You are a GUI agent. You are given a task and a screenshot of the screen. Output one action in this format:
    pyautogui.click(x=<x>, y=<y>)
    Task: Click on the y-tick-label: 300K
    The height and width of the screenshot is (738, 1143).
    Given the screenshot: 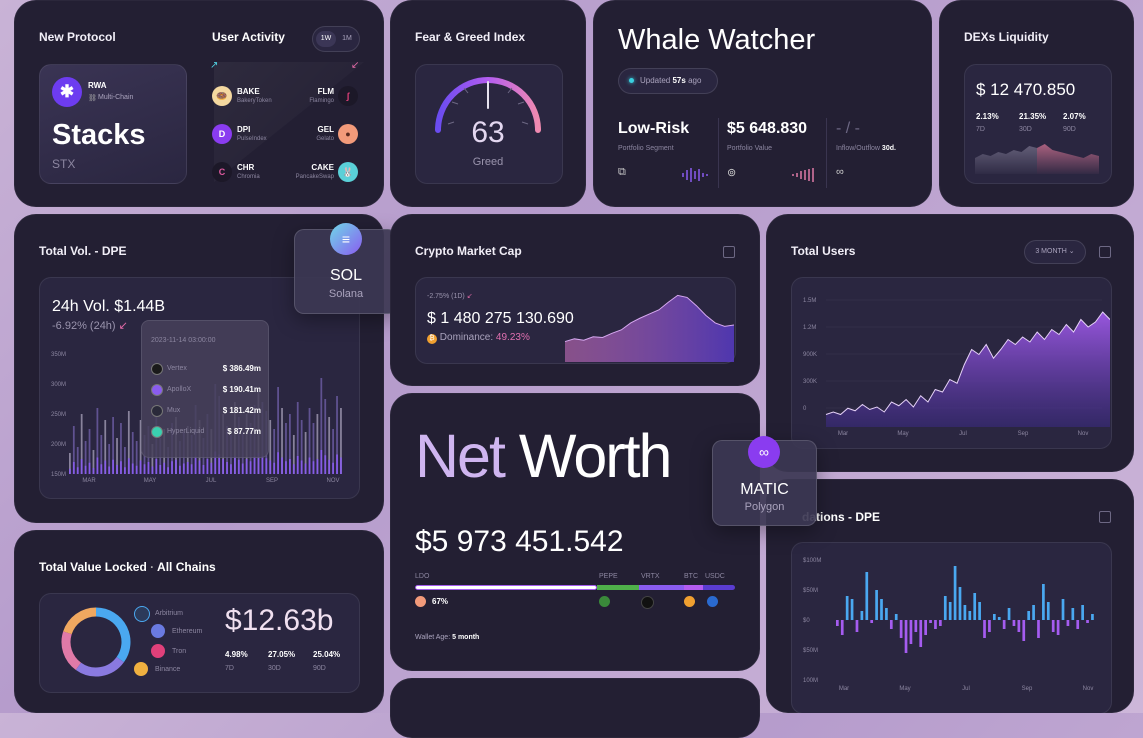 What is the action you would take?
    pyautogui.click(x=810, y=382)
    